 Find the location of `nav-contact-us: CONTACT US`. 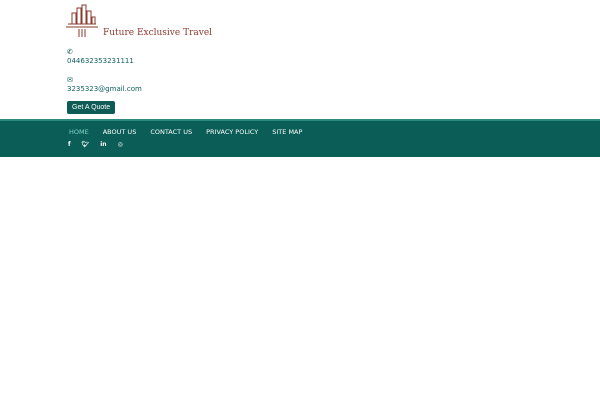

nav-contact-us: CONTACT US is located at coordinates (171, 132).